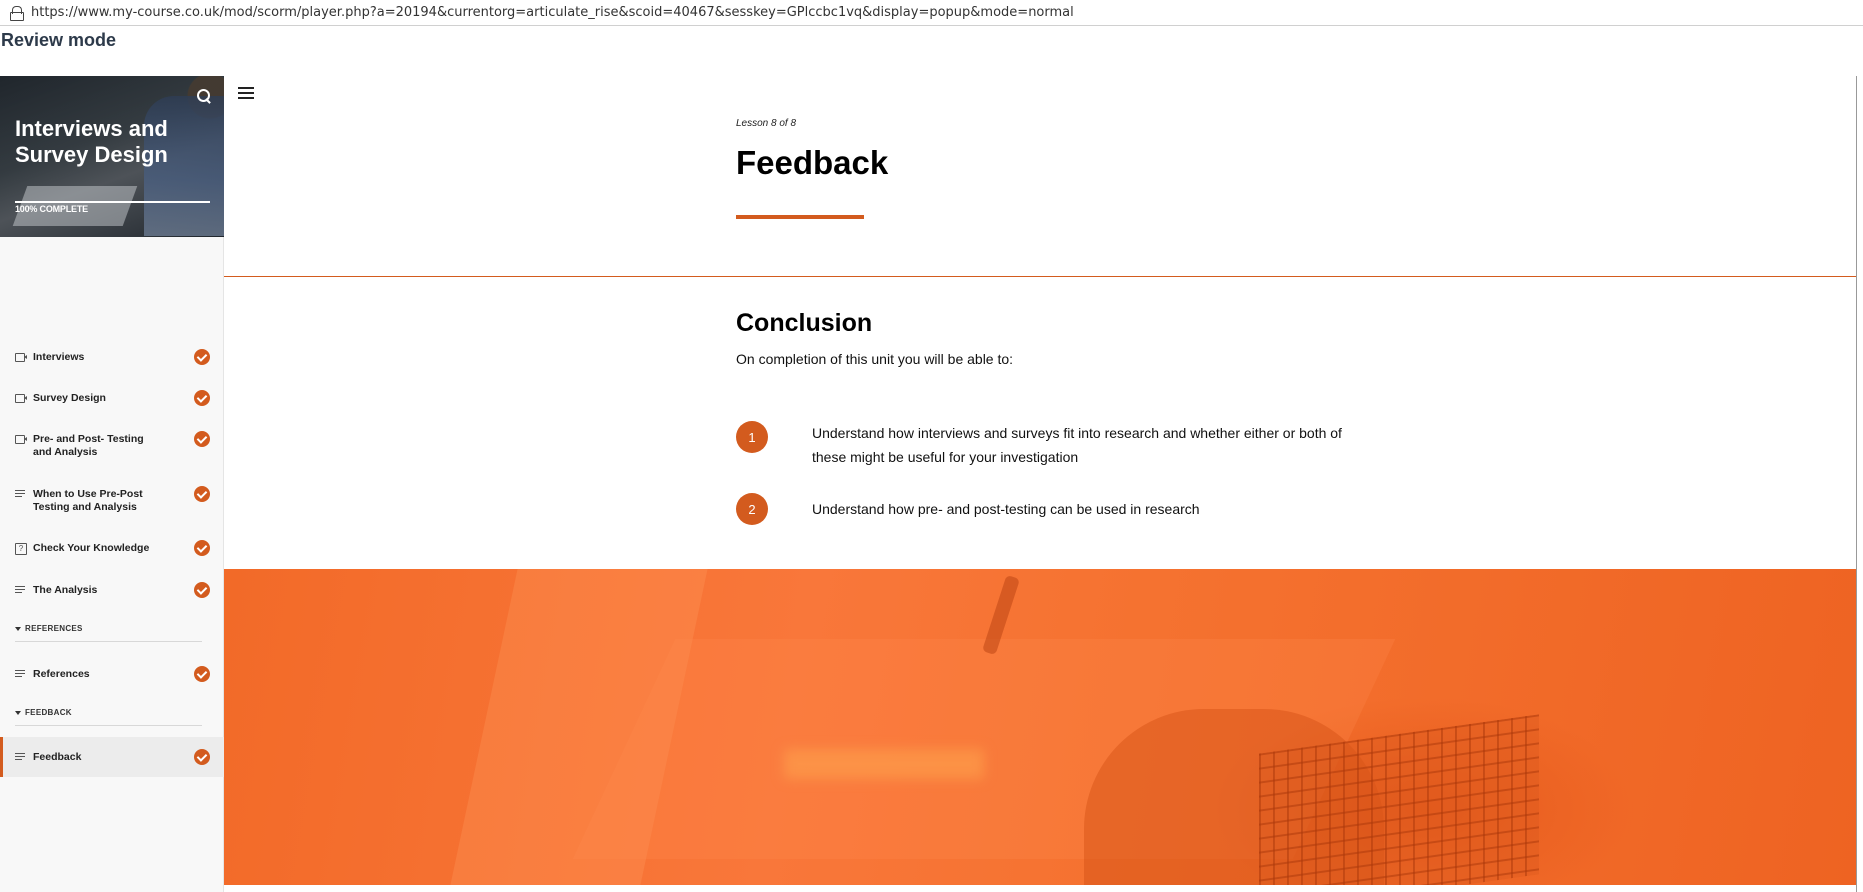 This screenshot has height=892, width=1863. What do you see at coordinates (91, 141) in the screenshot?
I see `course-title: Interviews and Survey Design` at bounding box center [91, 141].